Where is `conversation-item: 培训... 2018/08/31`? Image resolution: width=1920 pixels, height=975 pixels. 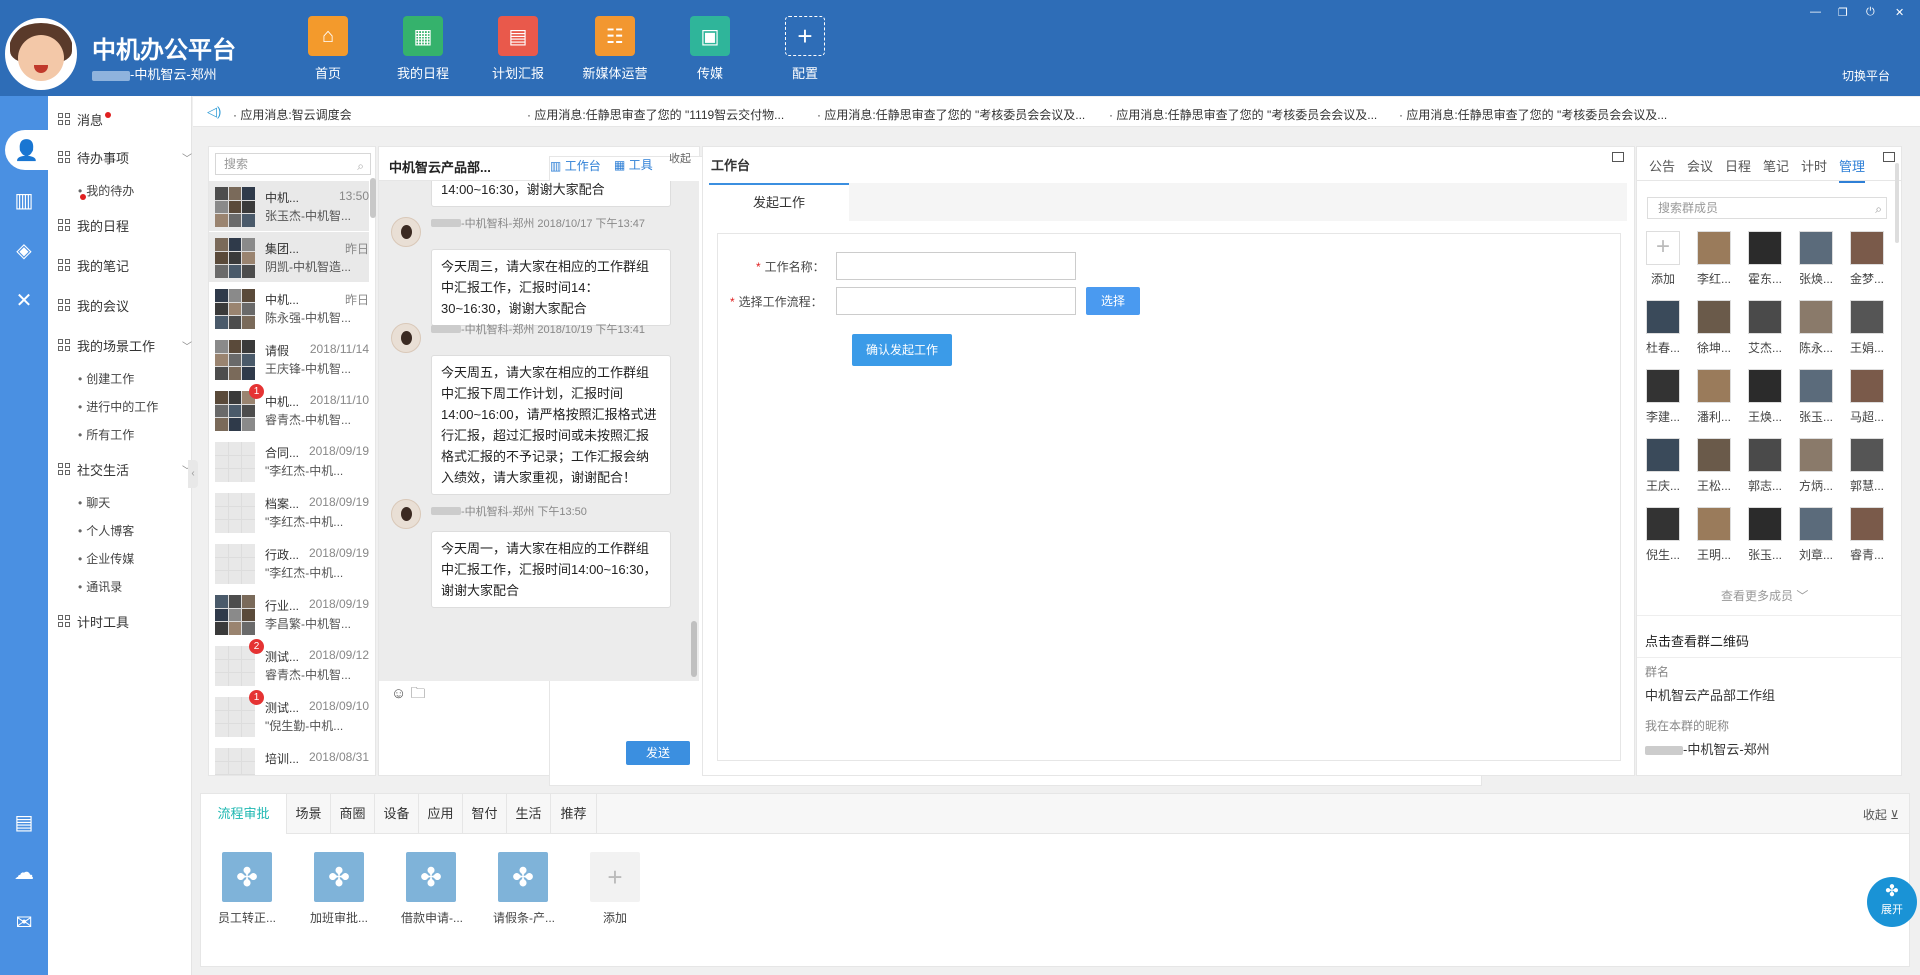
conversation-item: 培训... 2018/08/31 is located at coordinates (289, 758).